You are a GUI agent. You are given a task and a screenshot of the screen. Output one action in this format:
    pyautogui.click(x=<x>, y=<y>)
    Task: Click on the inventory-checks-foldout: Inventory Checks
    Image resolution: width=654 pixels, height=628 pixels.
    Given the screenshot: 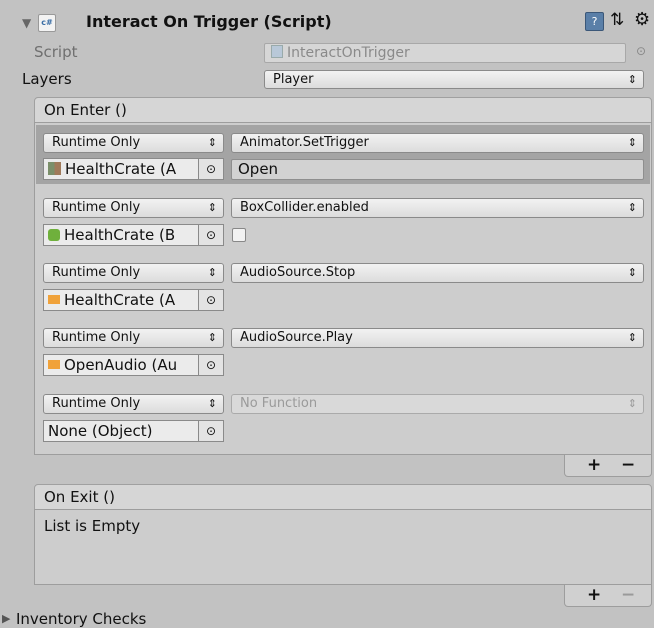 What is the action you would take?
    pyautogui.click(x=81, y=619)
    